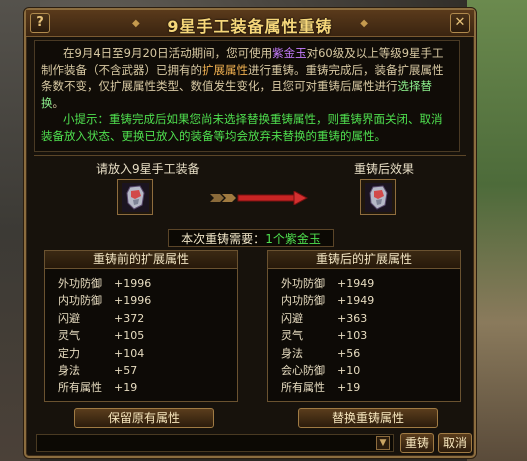  Describe the element at coordinates (349, 353) in the screenshot. I see `attribute-value: +56` at that location.